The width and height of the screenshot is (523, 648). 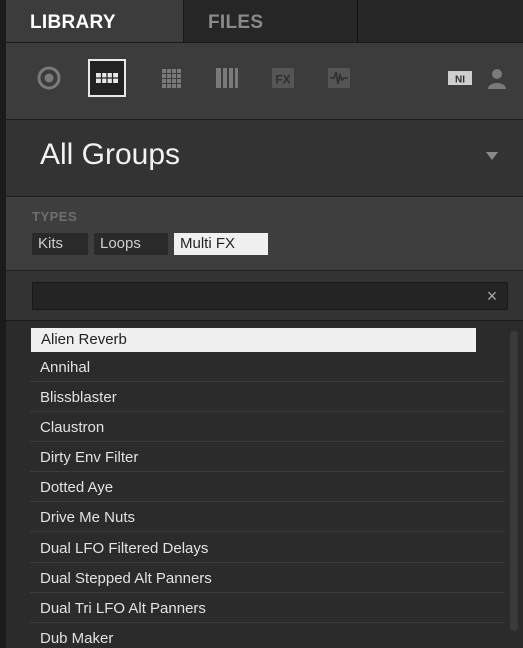 I want to click on ni-icon-label: NI, so click(x=460, y=80).